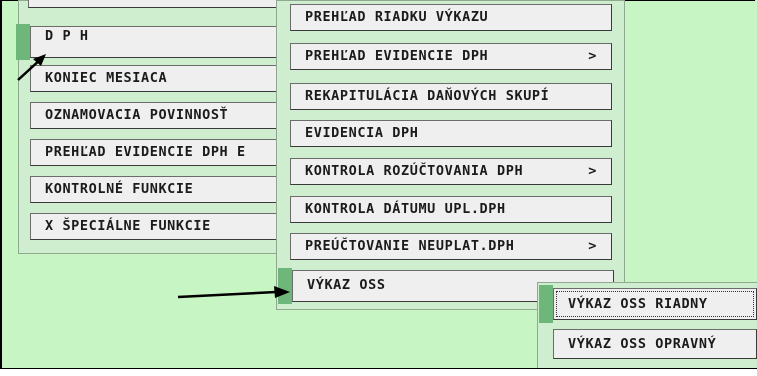 The width and height of the screenshot is (757, 376). What do you see at coordinates (233, 292) in the screenshot?
I see `annotation-arrow-vykaz-oss` at bounding box center [233, 292].